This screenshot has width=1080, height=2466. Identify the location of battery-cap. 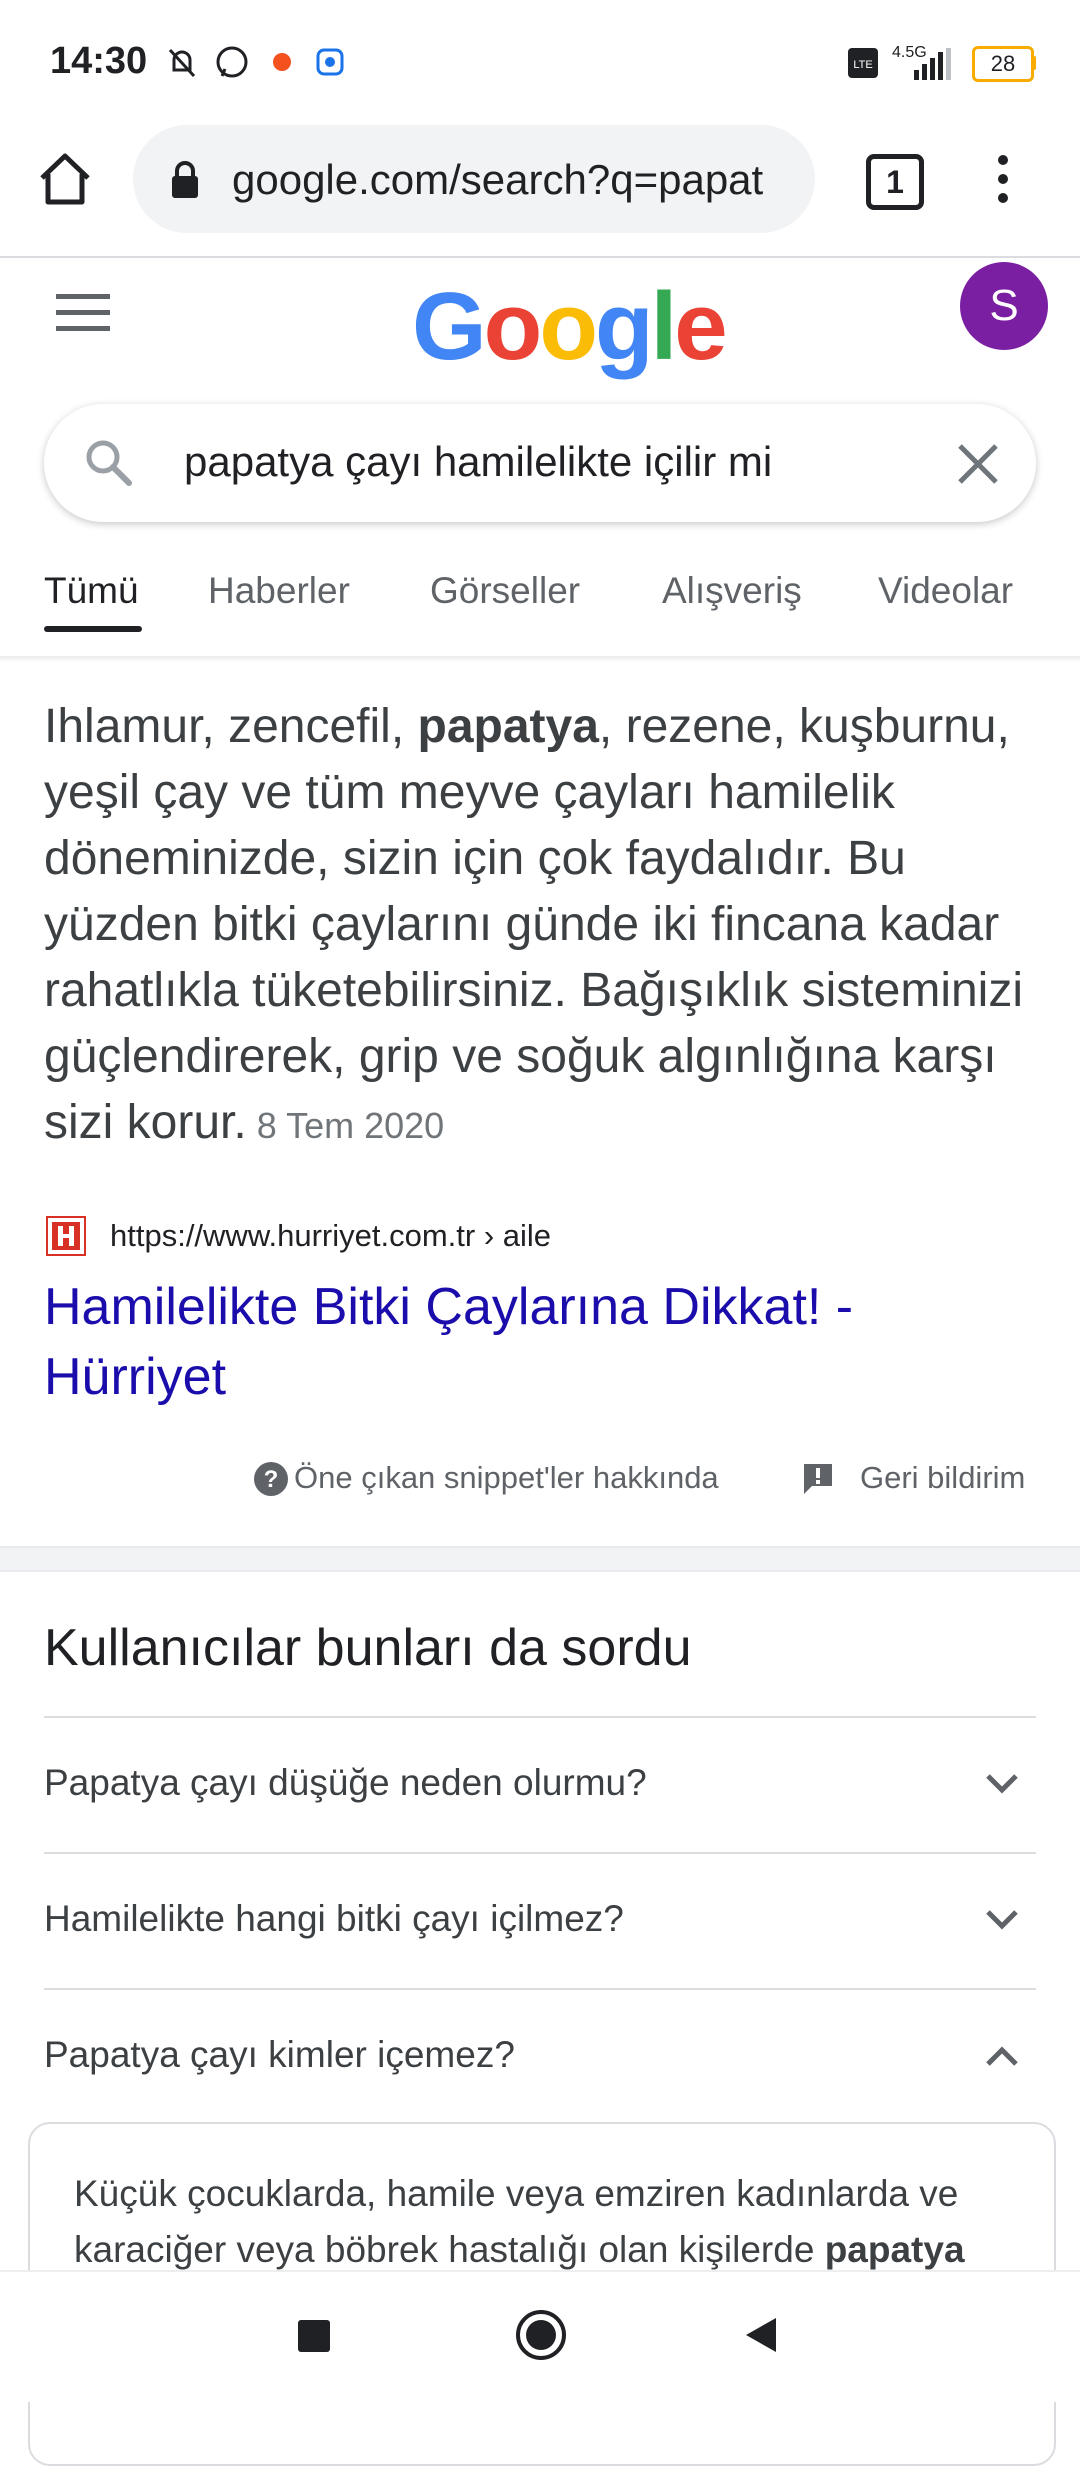
(1033, 63).